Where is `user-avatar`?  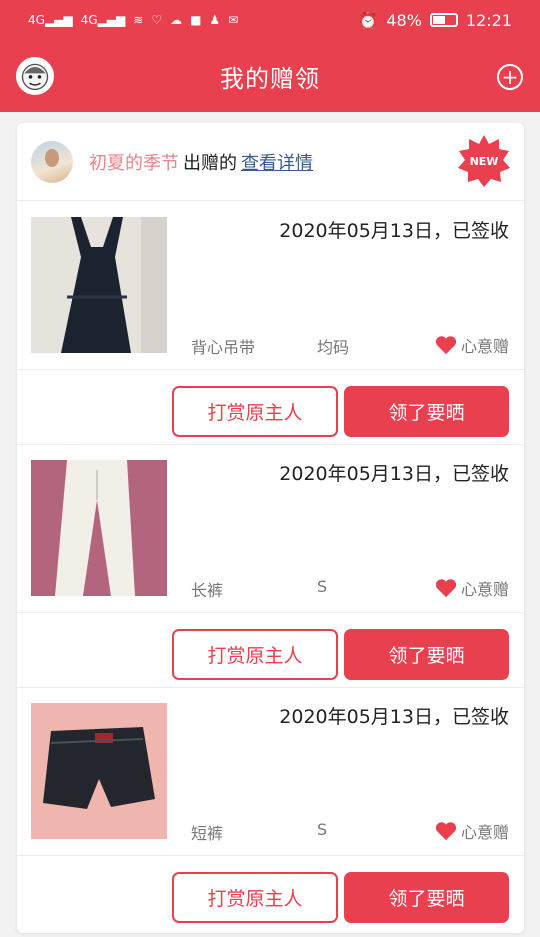
user-avatar is located at coordinates (35, 76).